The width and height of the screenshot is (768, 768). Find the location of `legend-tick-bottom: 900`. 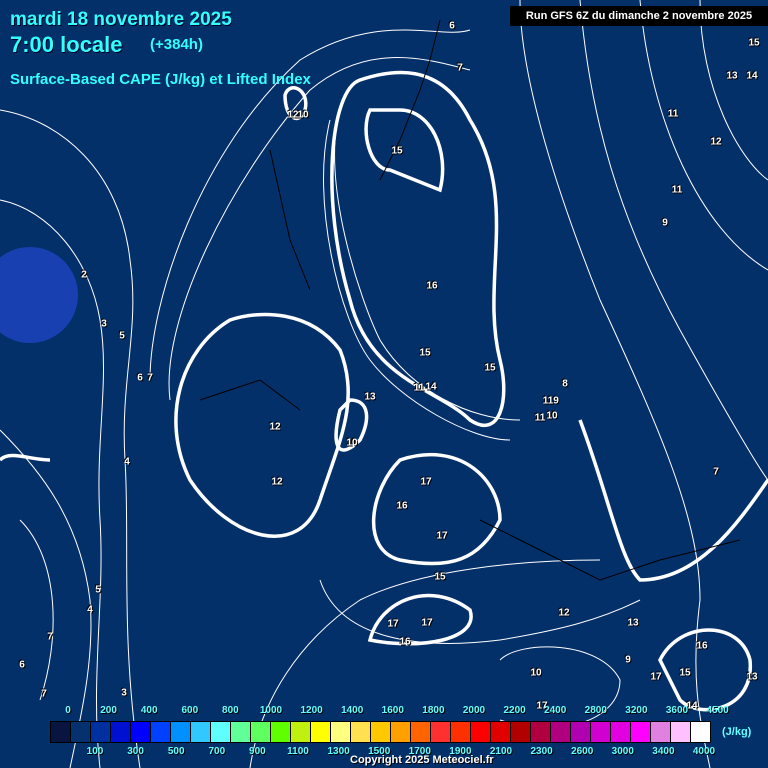

legend-tick-bottom: 900 is located at coordinates (257, 751).